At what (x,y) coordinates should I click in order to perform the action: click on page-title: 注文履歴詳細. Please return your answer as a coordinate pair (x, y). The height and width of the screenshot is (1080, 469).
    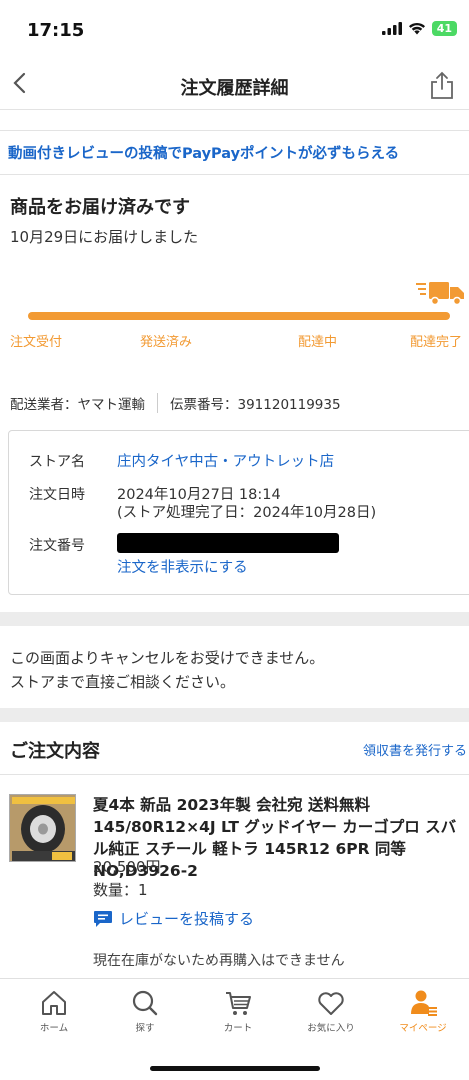
    Looking at the image, I should click on (234, 88).